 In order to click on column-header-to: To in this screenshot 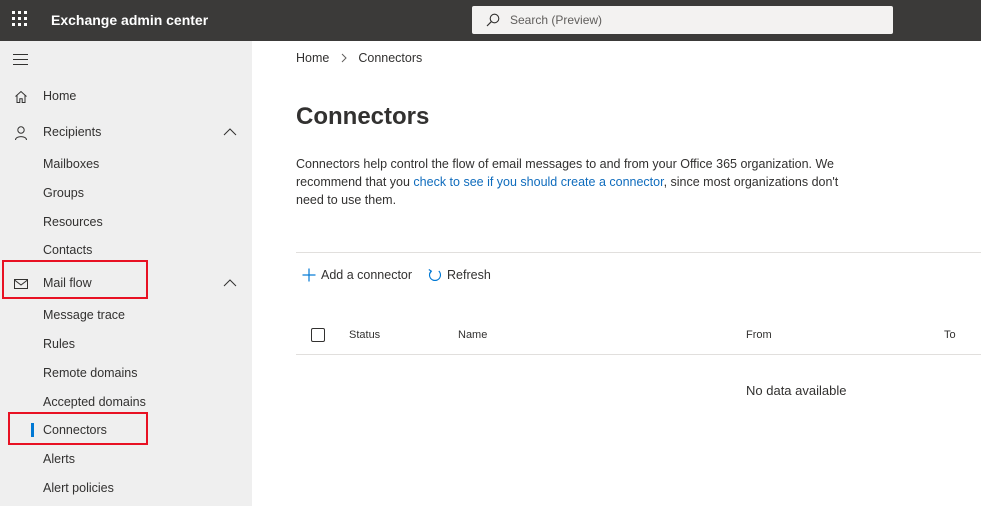, I will do `click(950, 335)`.